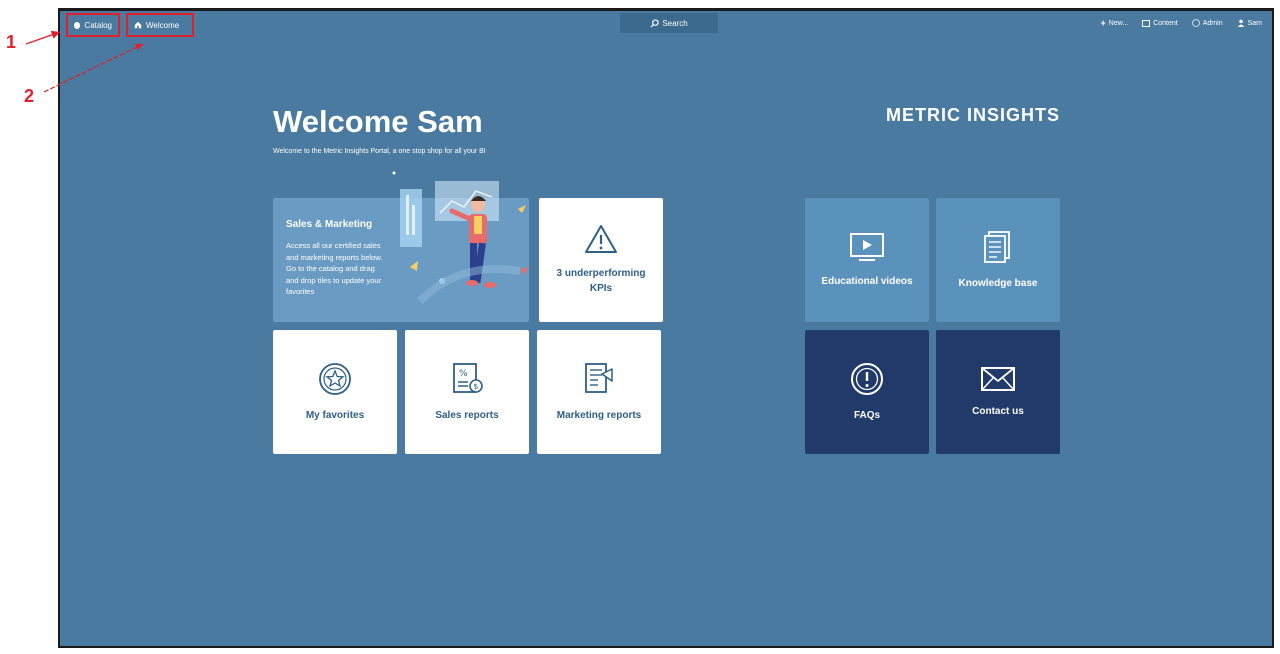 This screenshot has width=1280, height=654. What do you see at coordinates (11, 42) in the screenshot?
I see `annotation-label-1: 1` at bounding box center [11, 42].